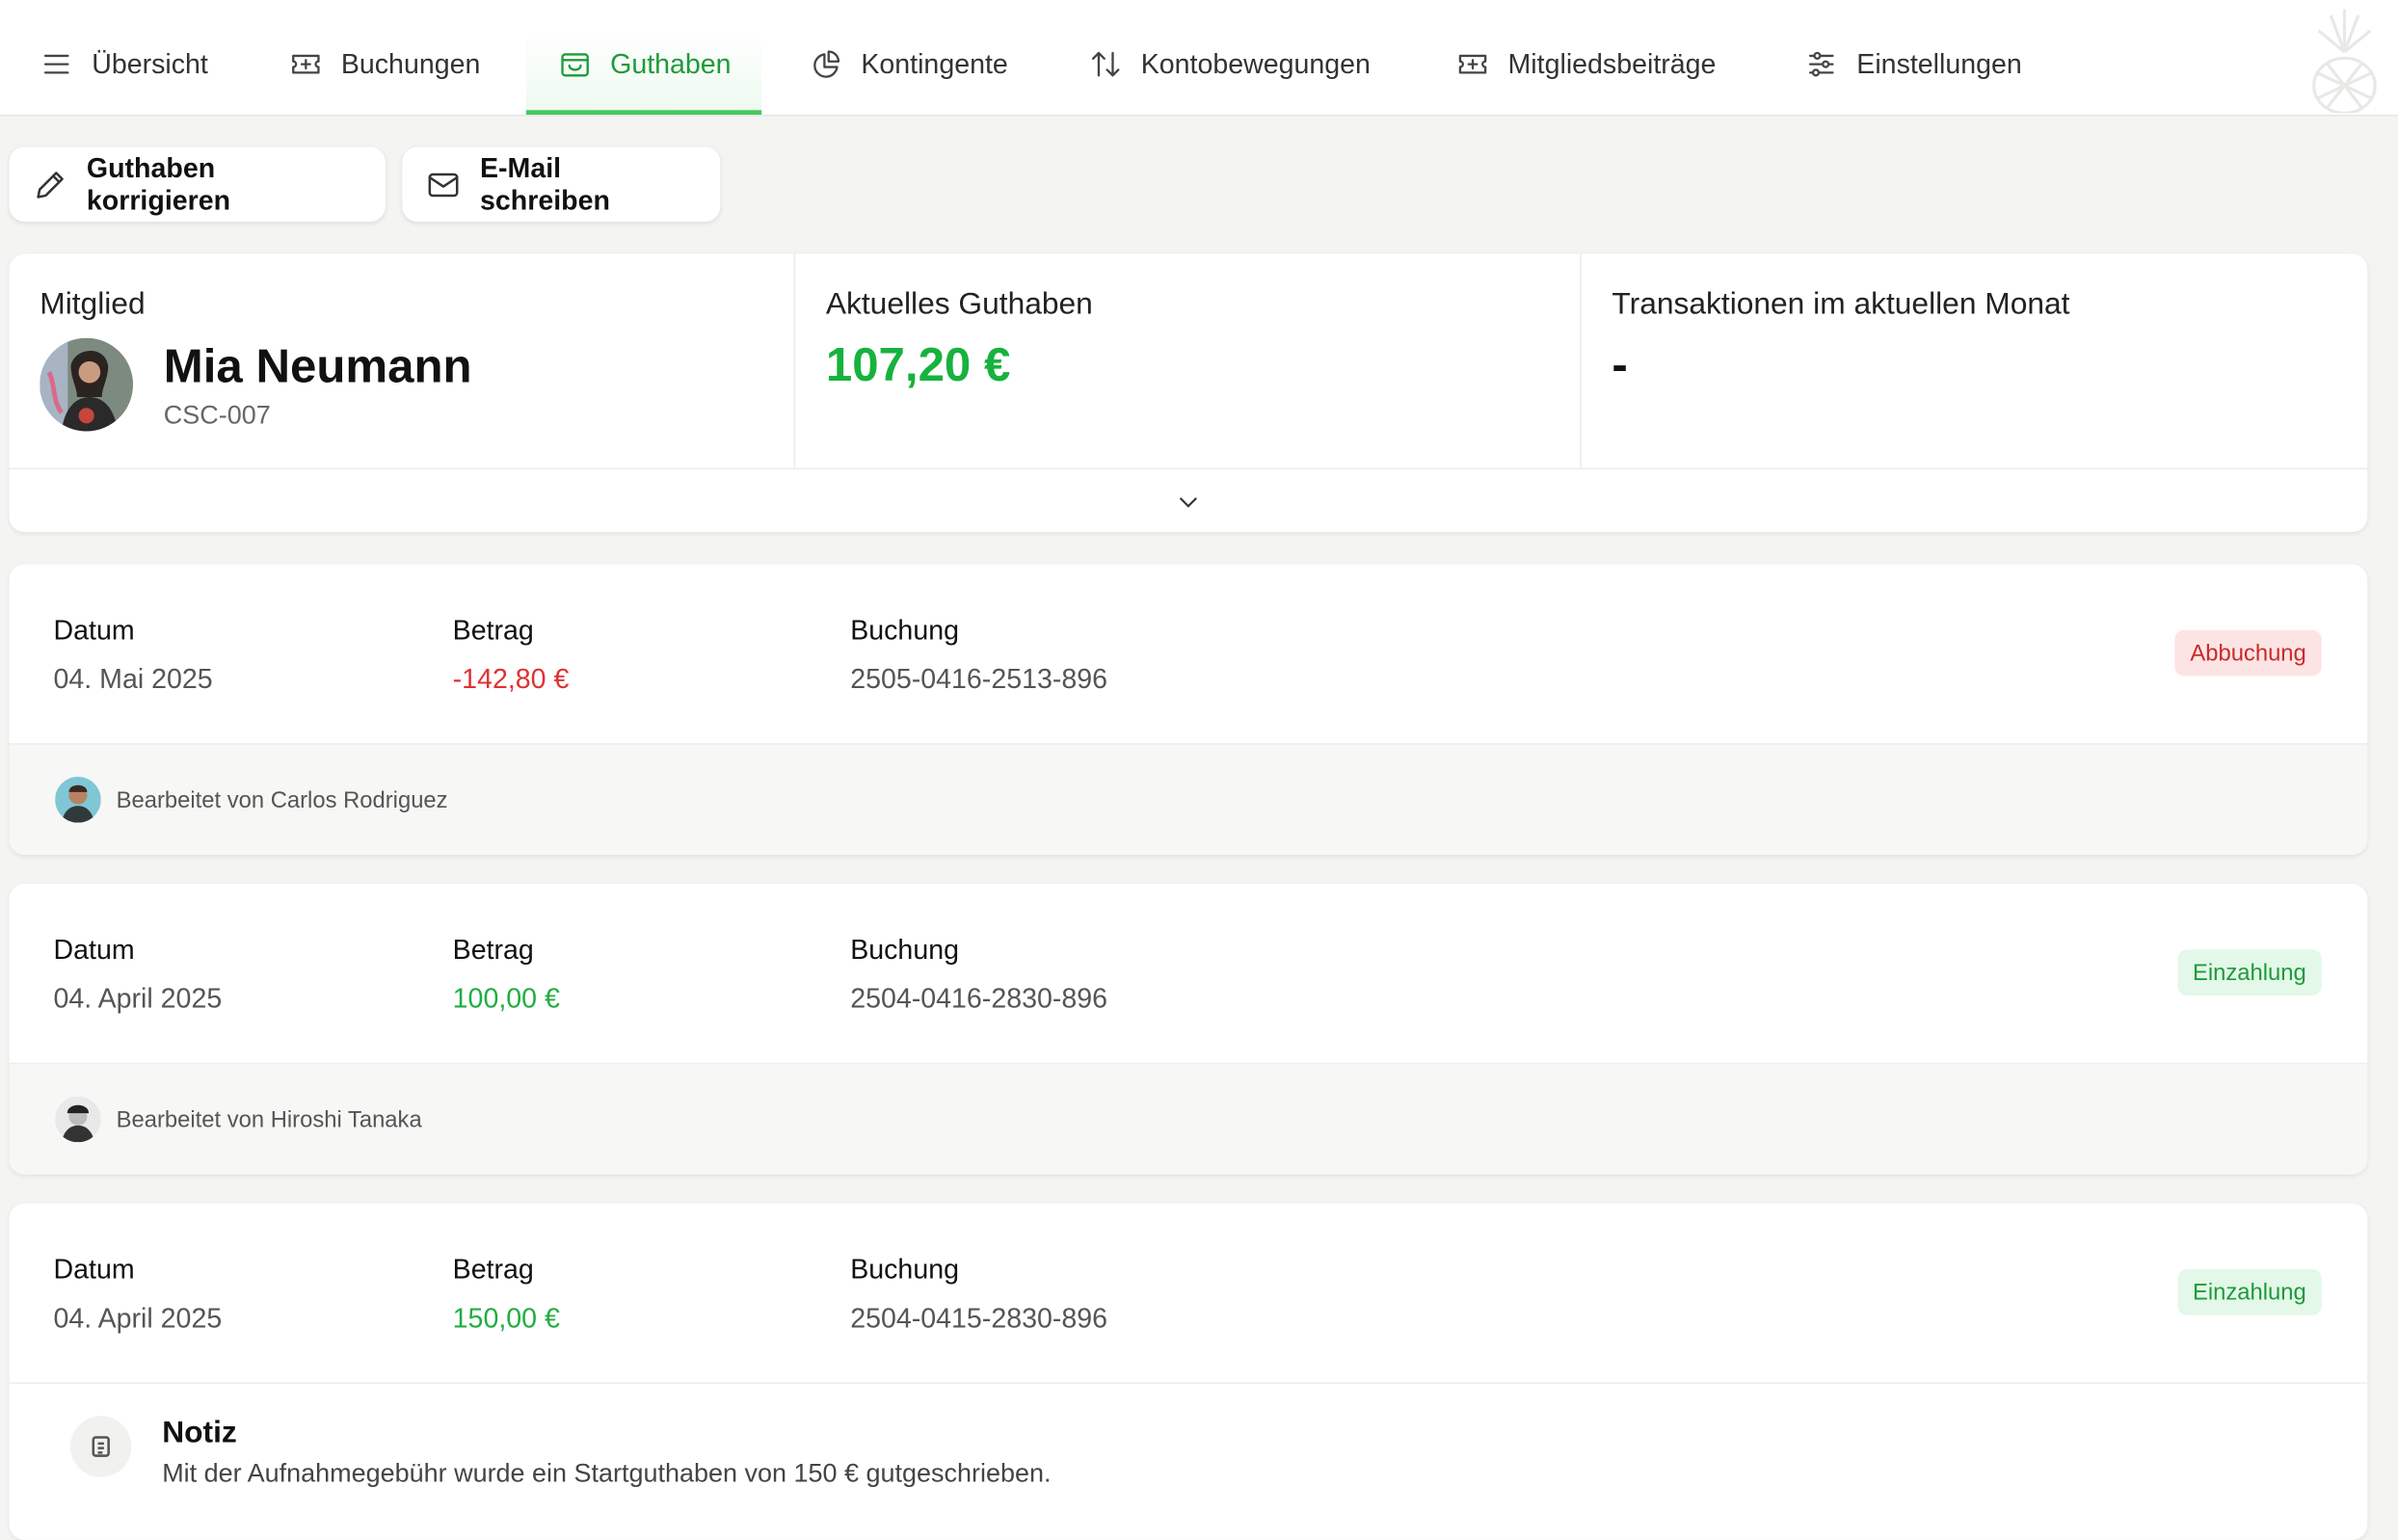 This screenshot has height=1540, width=2398. Describe the element at coordinates (978, 655) in the screenshot. I see `booking-field: Buchung 2505-0416-2513-896` at that location.